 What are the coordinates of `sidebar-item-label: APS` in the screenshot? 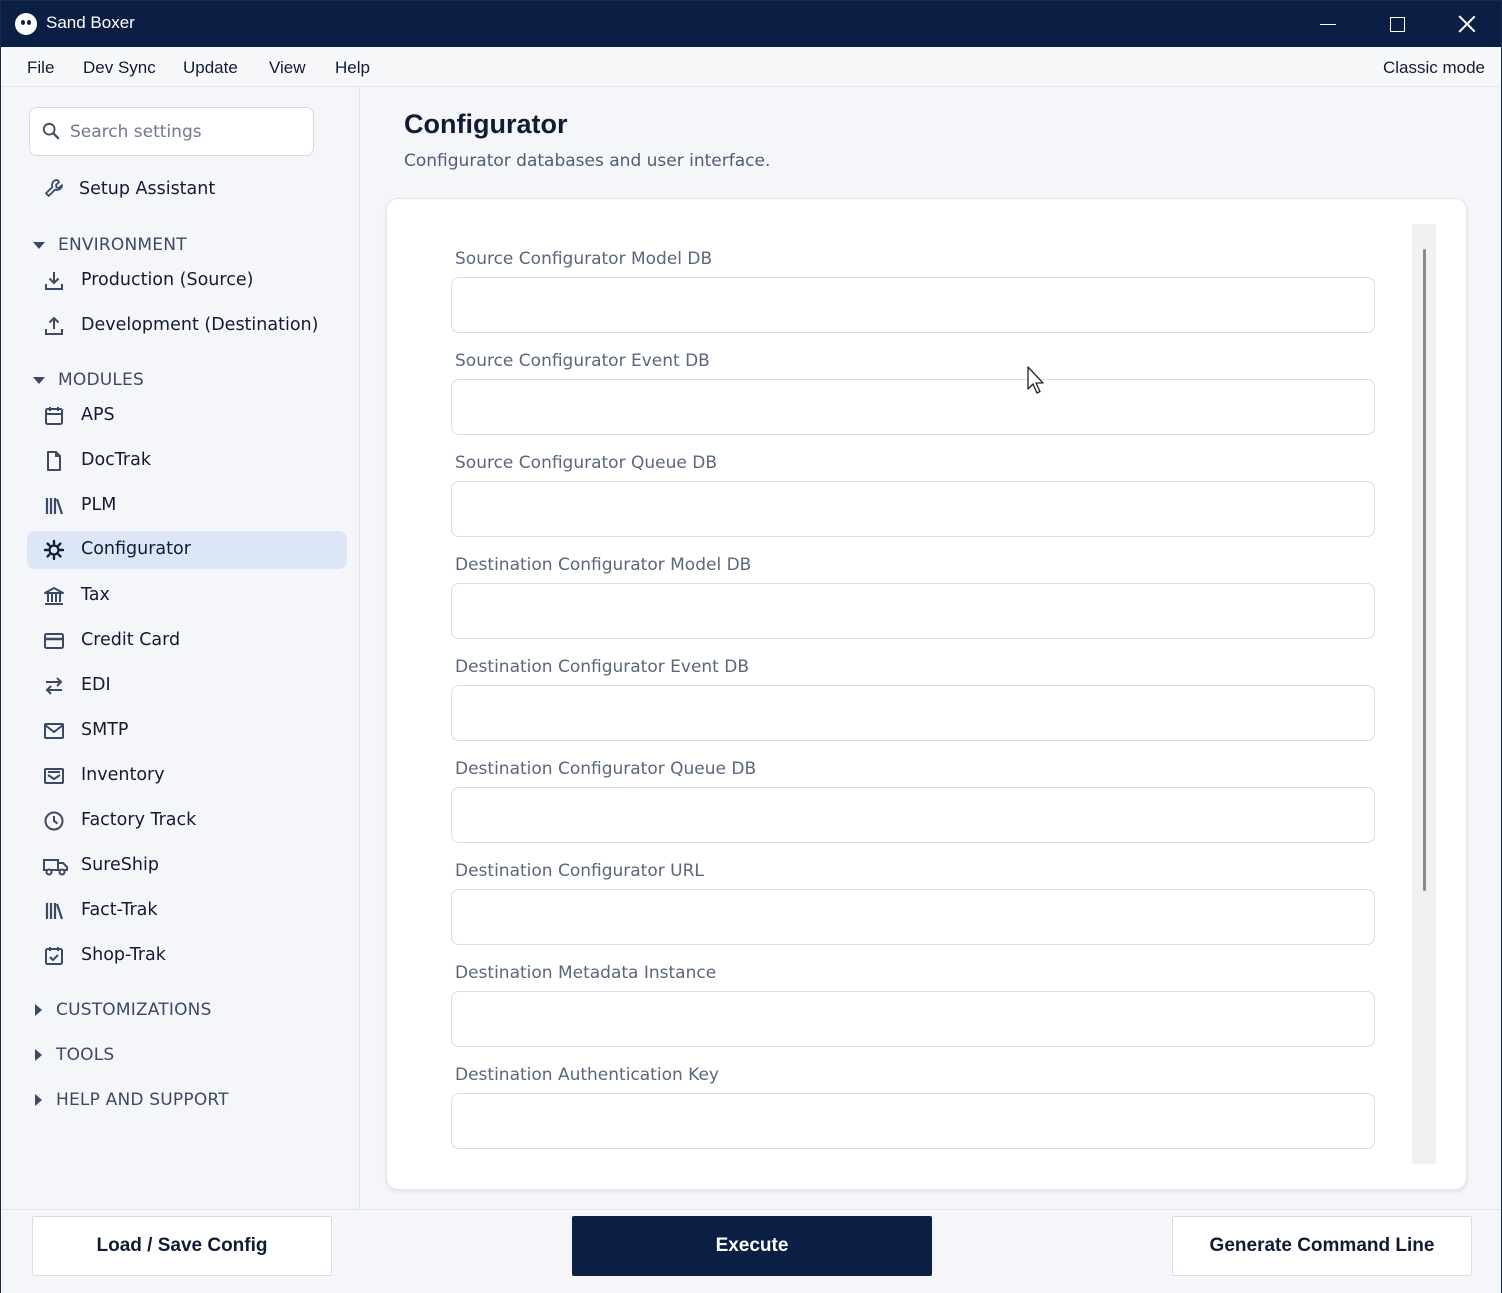 It's located at (98, 415).